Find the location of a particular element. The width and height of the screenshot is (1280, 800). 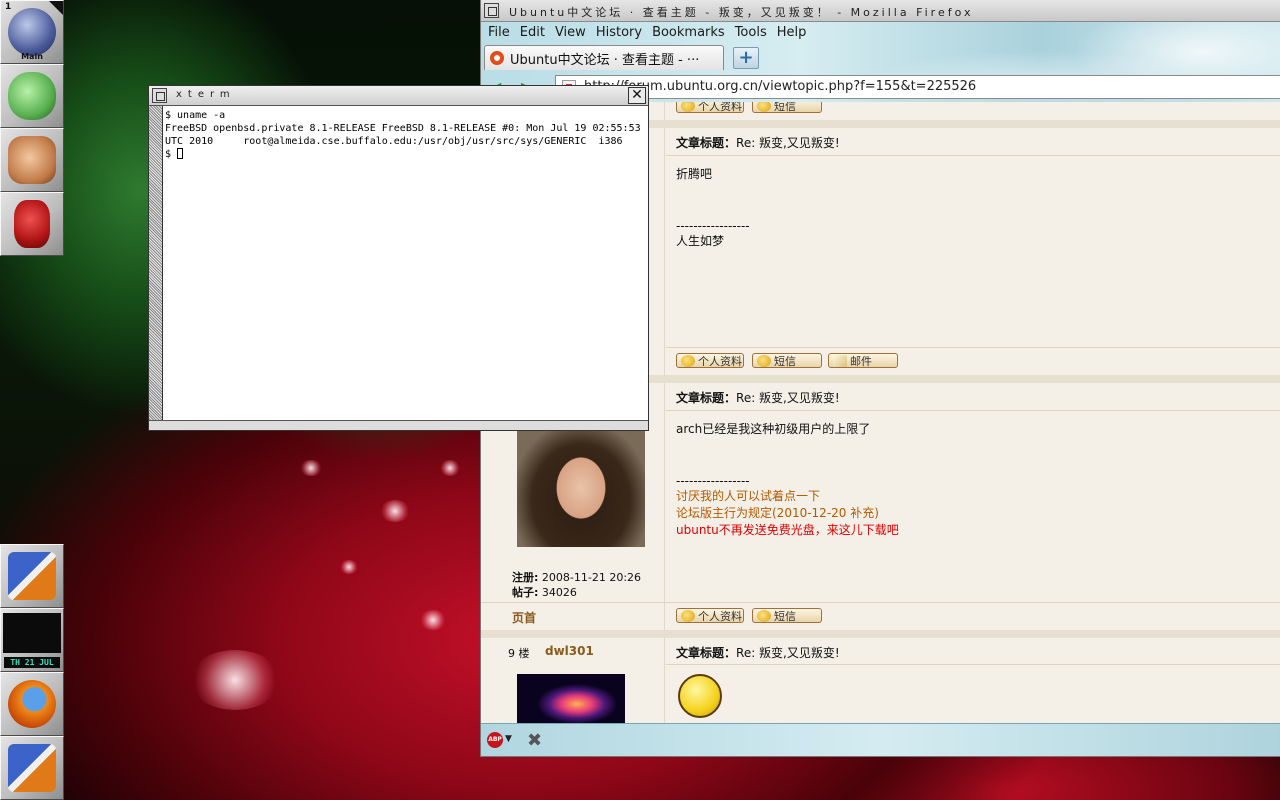

dizzy-emoticon-icon is located at coordinates (700, 696).